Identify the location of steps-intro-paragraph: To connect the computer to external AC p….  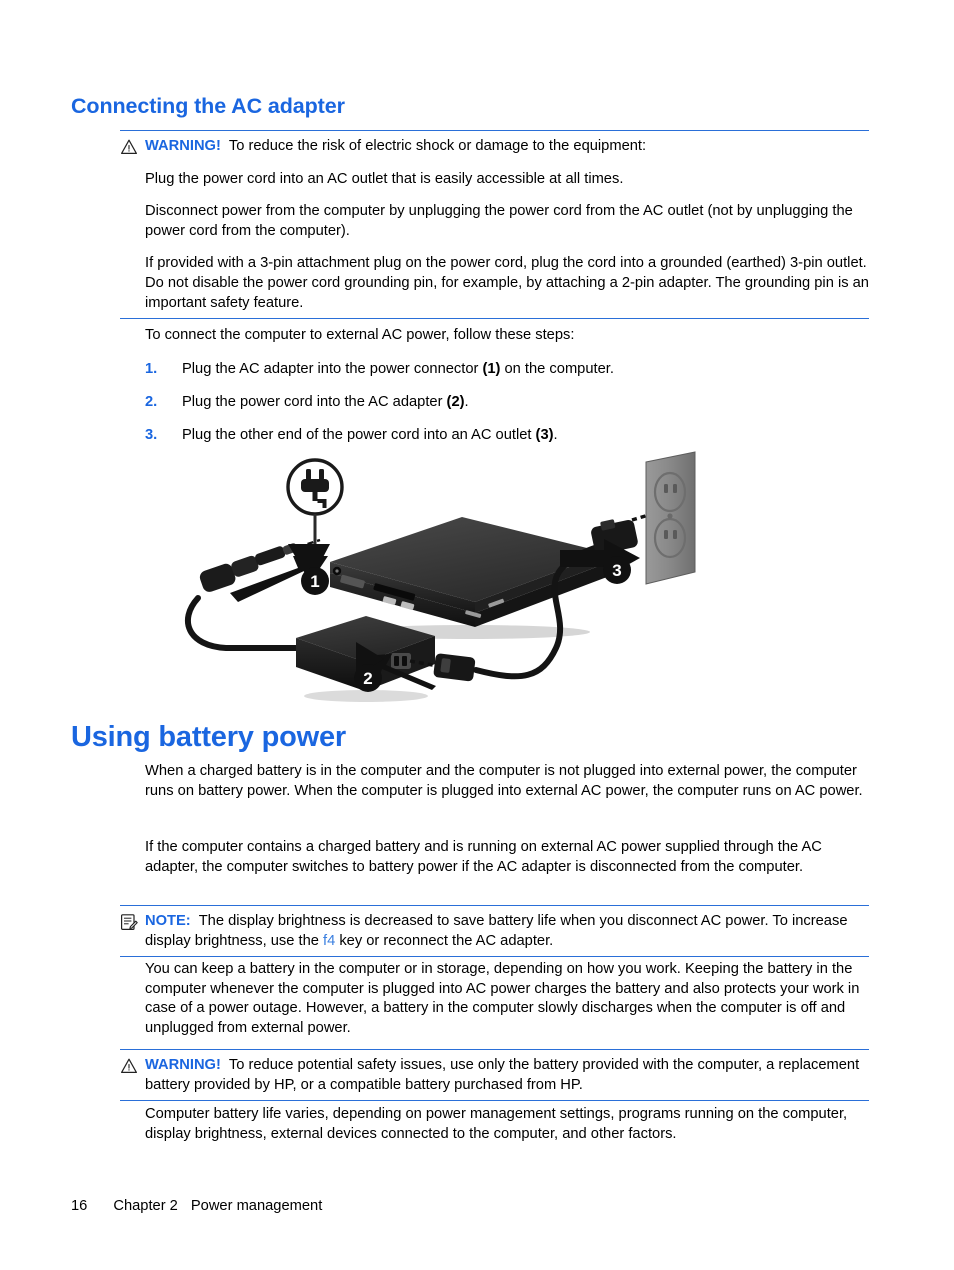
(360, 335).